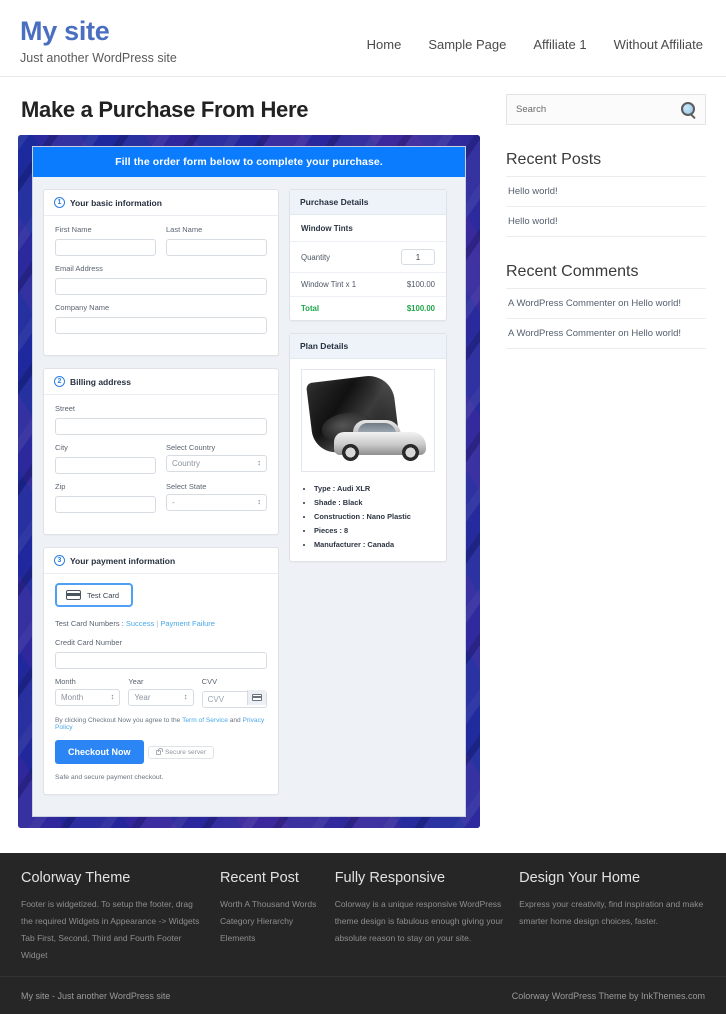 The width and height of the screenshot is (726, 1014). Describe the element at coordinates (368, 308) in the screenshot. I see `total-row: Total $100.00` at that location.